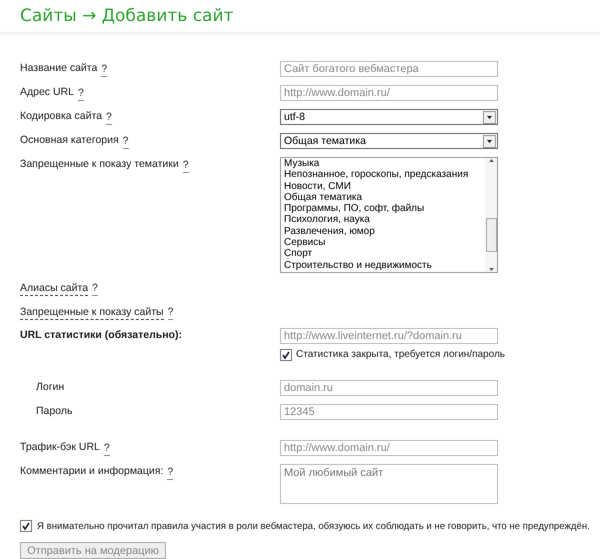 The width and height of the screenshot is (600, 559). I want to click on list-option: Непознанное, гороскопы, предсказания, so click(384, 175).